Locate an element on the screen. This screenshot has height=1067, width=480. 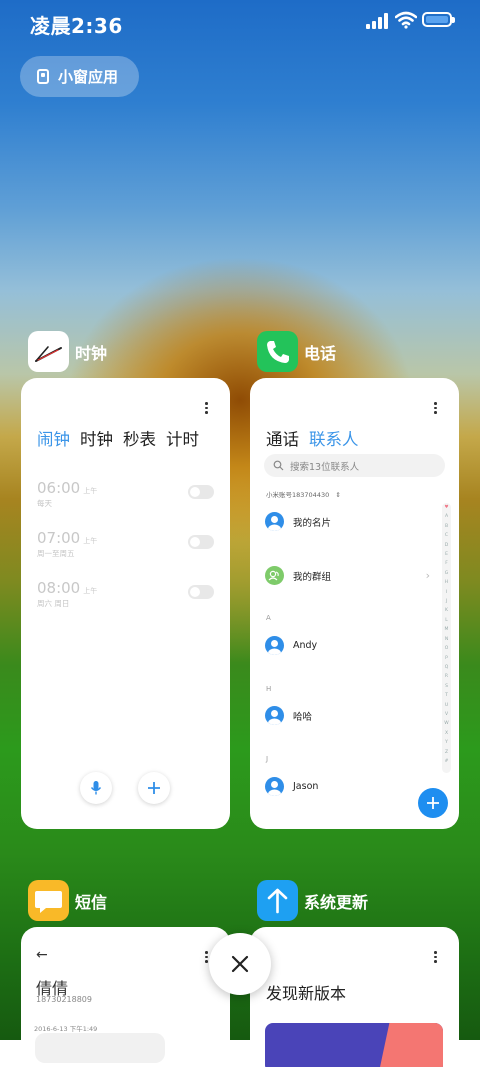
index-letter: L is located at coordinates (446, 620).